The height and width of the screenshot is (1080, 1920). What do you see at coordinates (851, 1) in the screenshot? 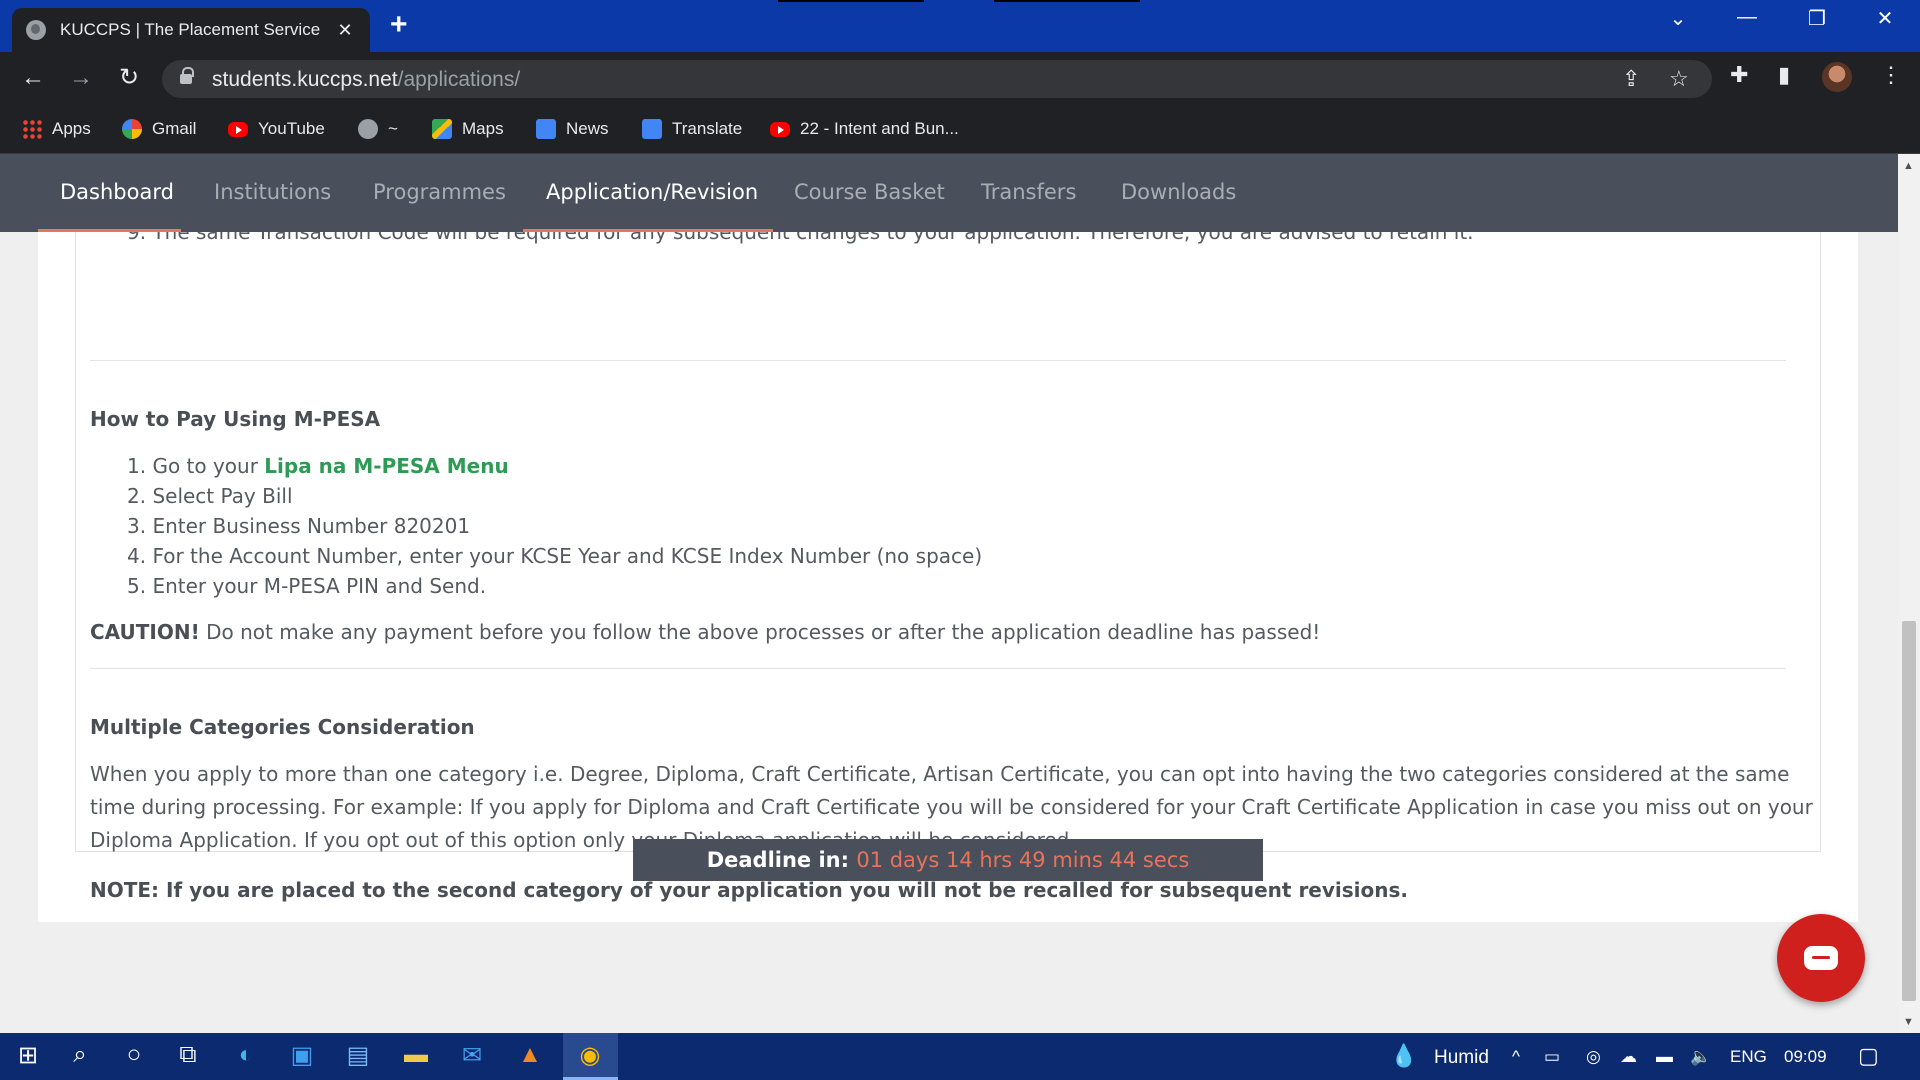
I see `tabstrip-decoration` at bounding box center [851, 1].